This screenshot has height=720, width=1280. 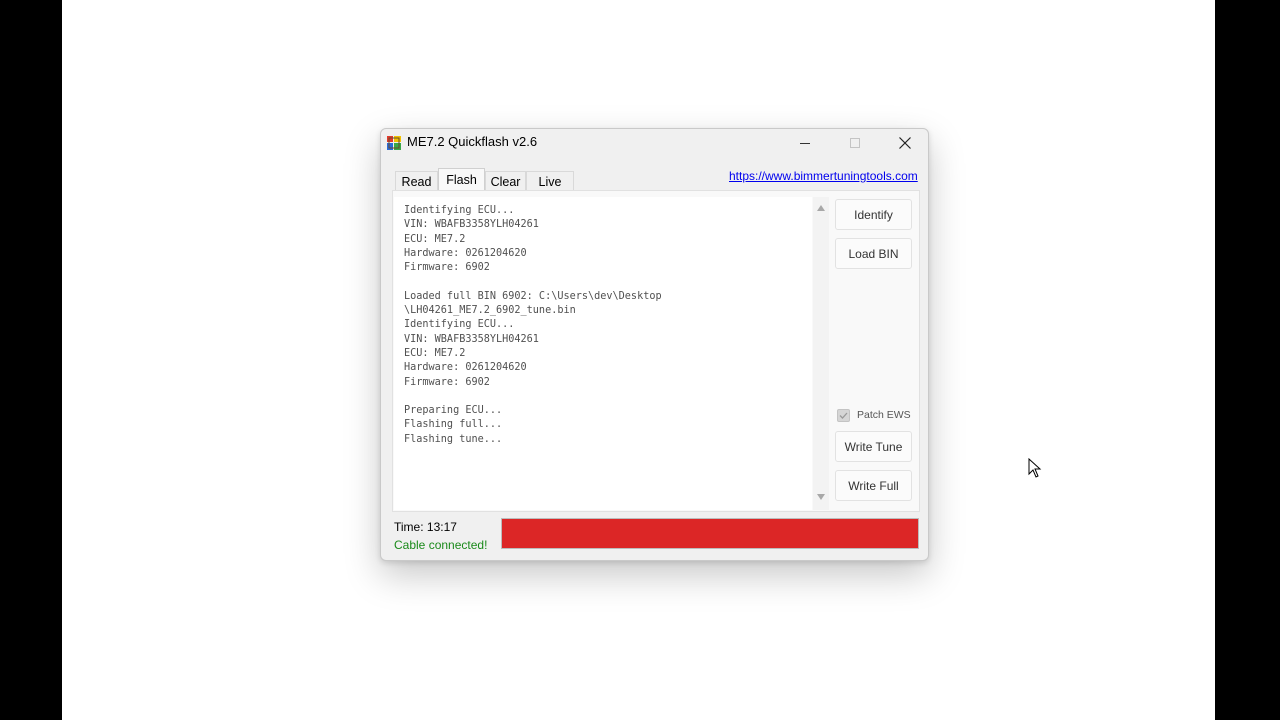 What do you see at coordinates (821, 208) in the screenshot?
I see `scroll-up-icon` at bounding box center [821, 208].